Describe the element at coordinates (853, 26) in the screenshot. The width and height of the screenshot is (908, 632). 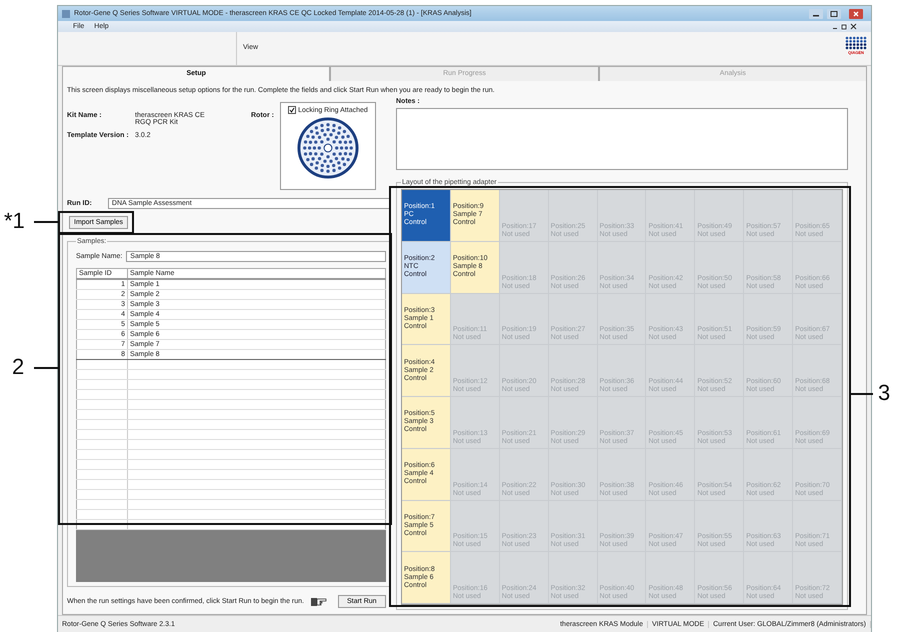
I see `close-icon` at that location.